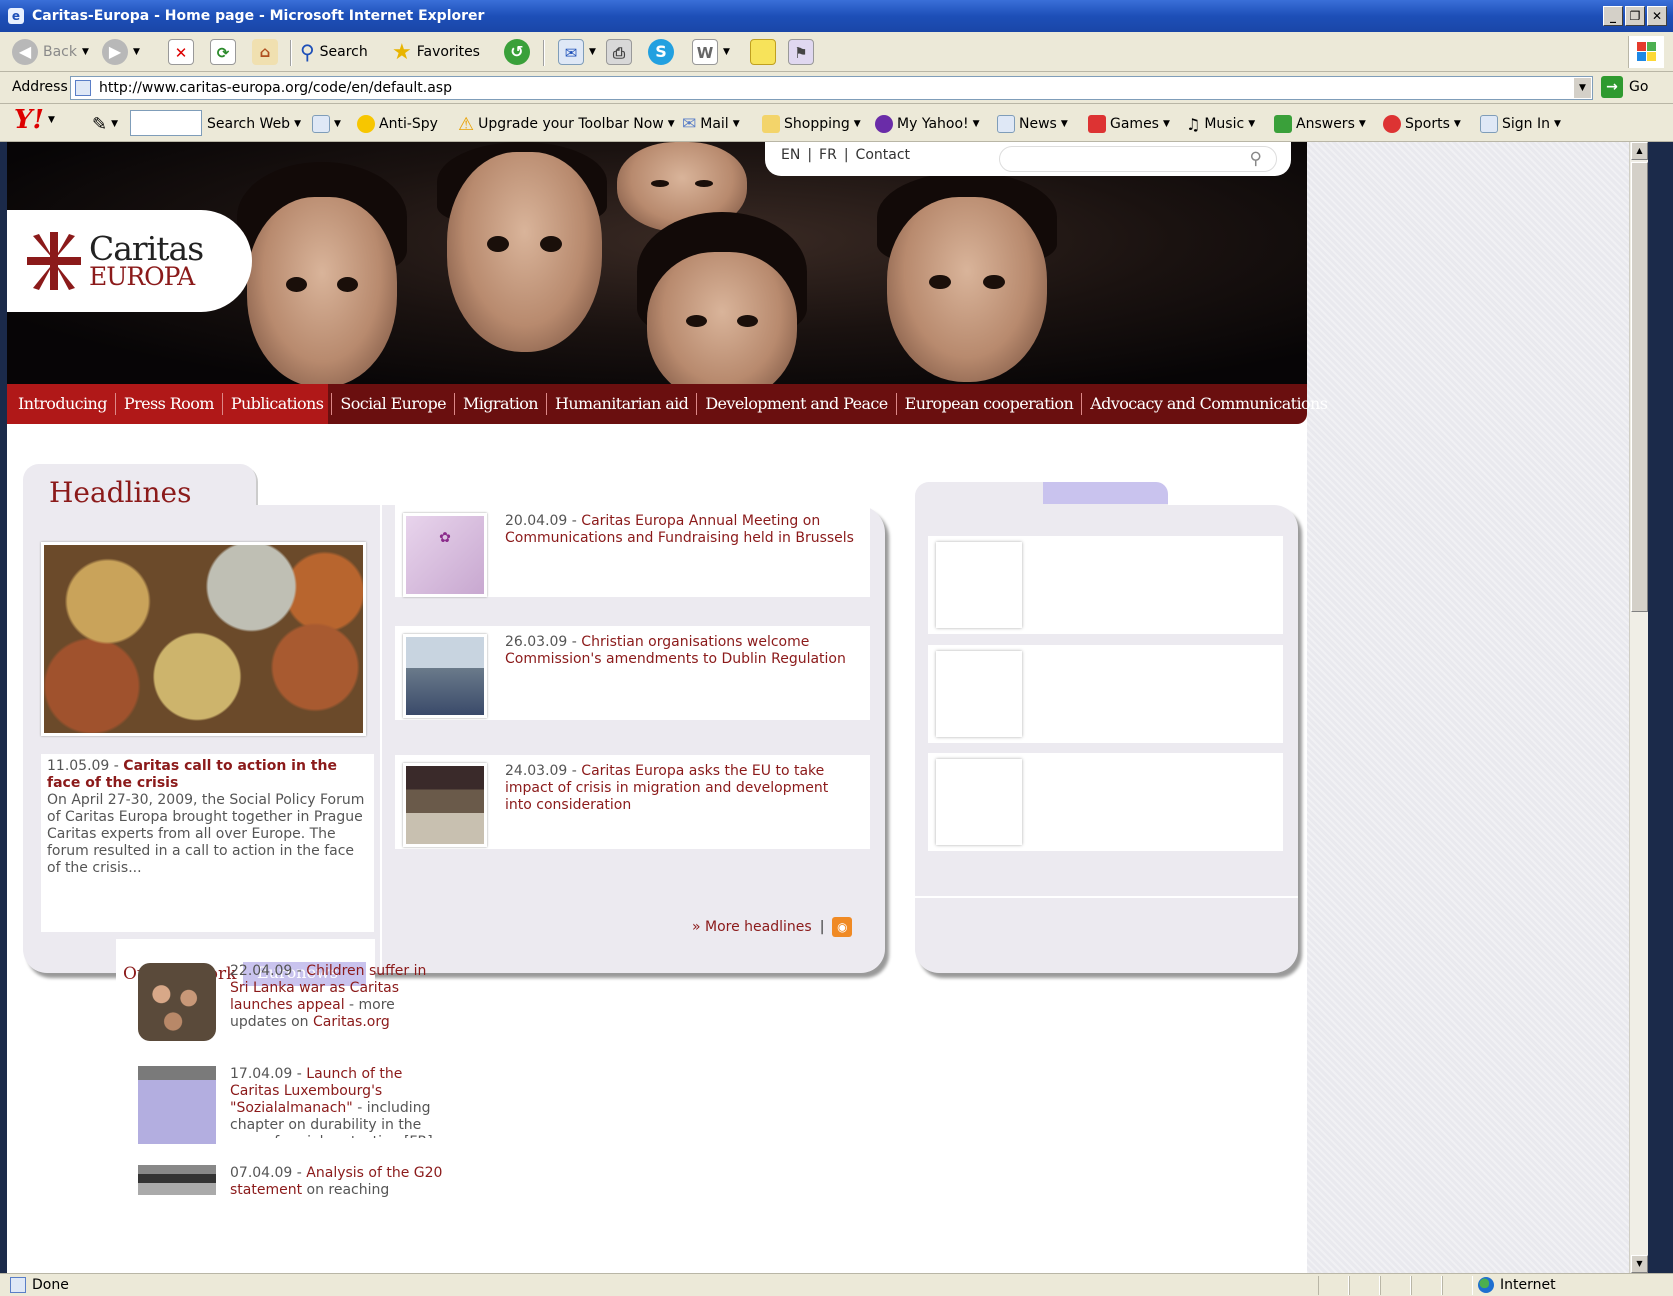 The width and height of the screenshot is (1673, 1296). Describe the element at coordinates (1320, 124) in the screenshot. I see `answers-menu: Answers ▼` at that location.